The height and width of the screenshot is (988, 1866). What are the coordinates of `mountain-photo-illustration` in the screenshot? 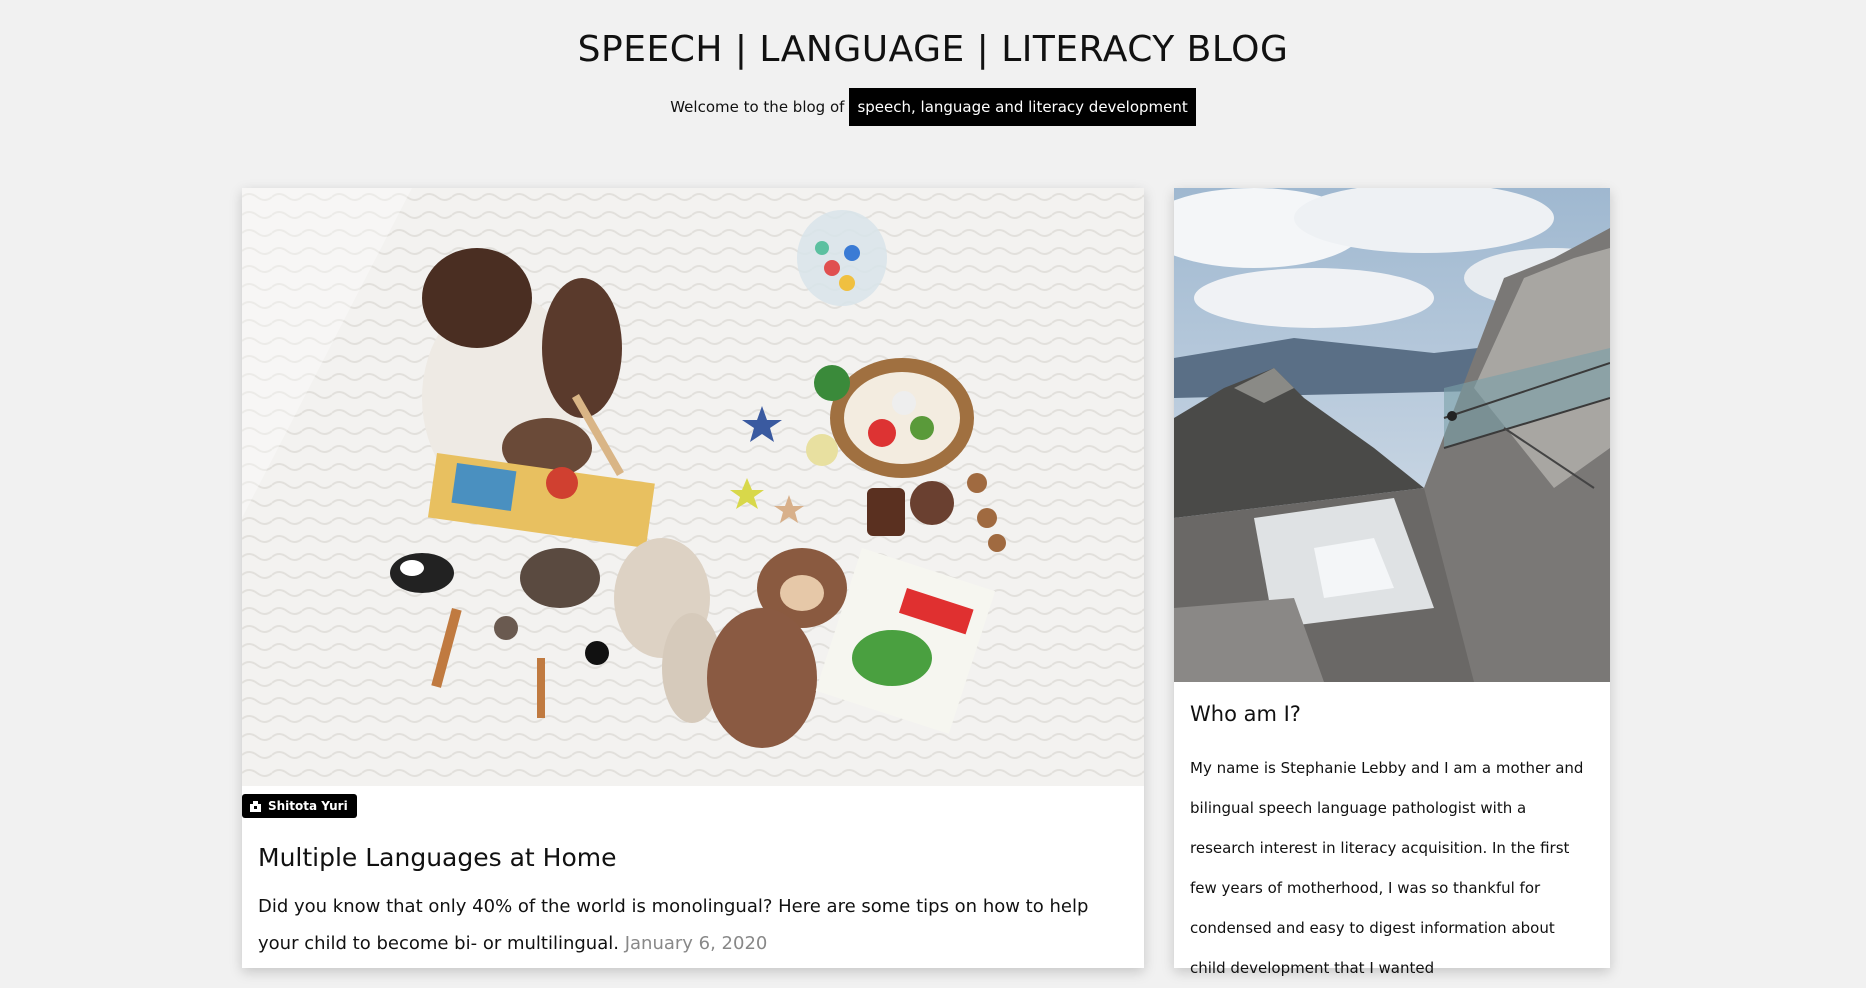 It's located at (1392, 435).